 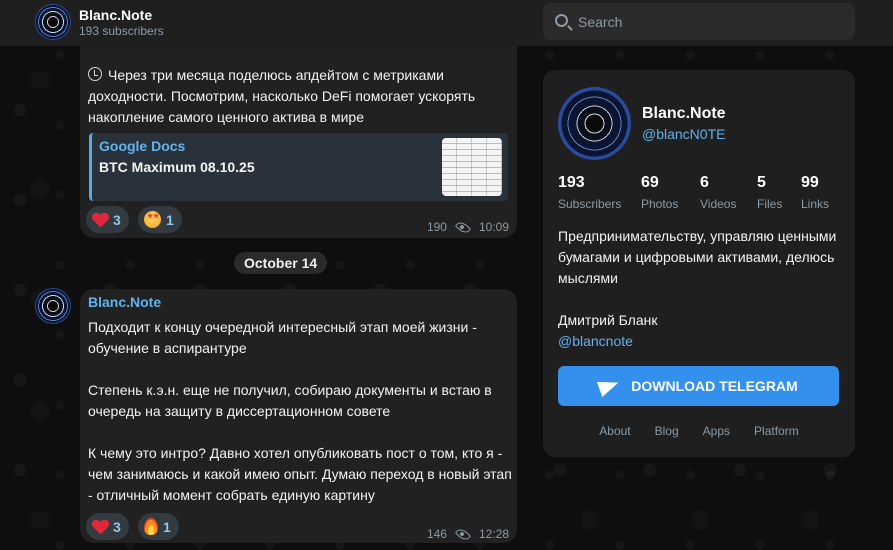 I want to click on stat-videos: 6 Videos, so click(x=718, y=192).